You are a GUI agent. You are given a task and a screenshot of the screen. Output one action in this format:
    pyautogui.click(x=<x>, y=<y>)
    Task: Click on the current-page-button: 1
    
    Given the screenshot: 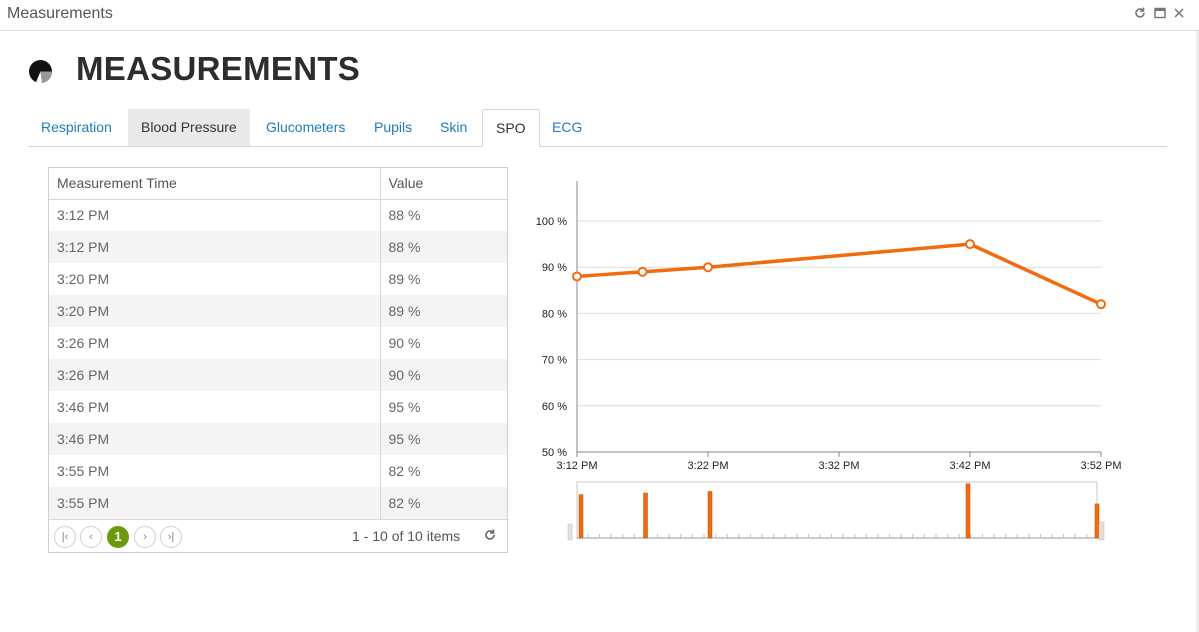 What is the action you would take?
    pyautogui.click(x=118, y=537)
    